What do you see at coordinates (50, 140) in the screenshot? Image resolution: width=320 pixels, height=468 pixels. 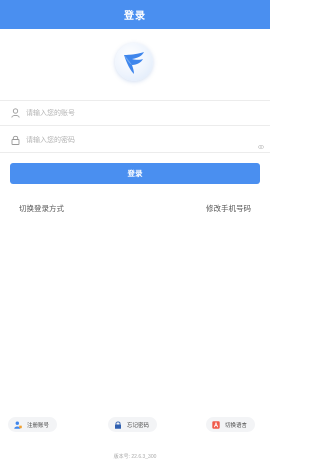 I see `password-input: 请输入您的密码` at bounding box center [50, 140].